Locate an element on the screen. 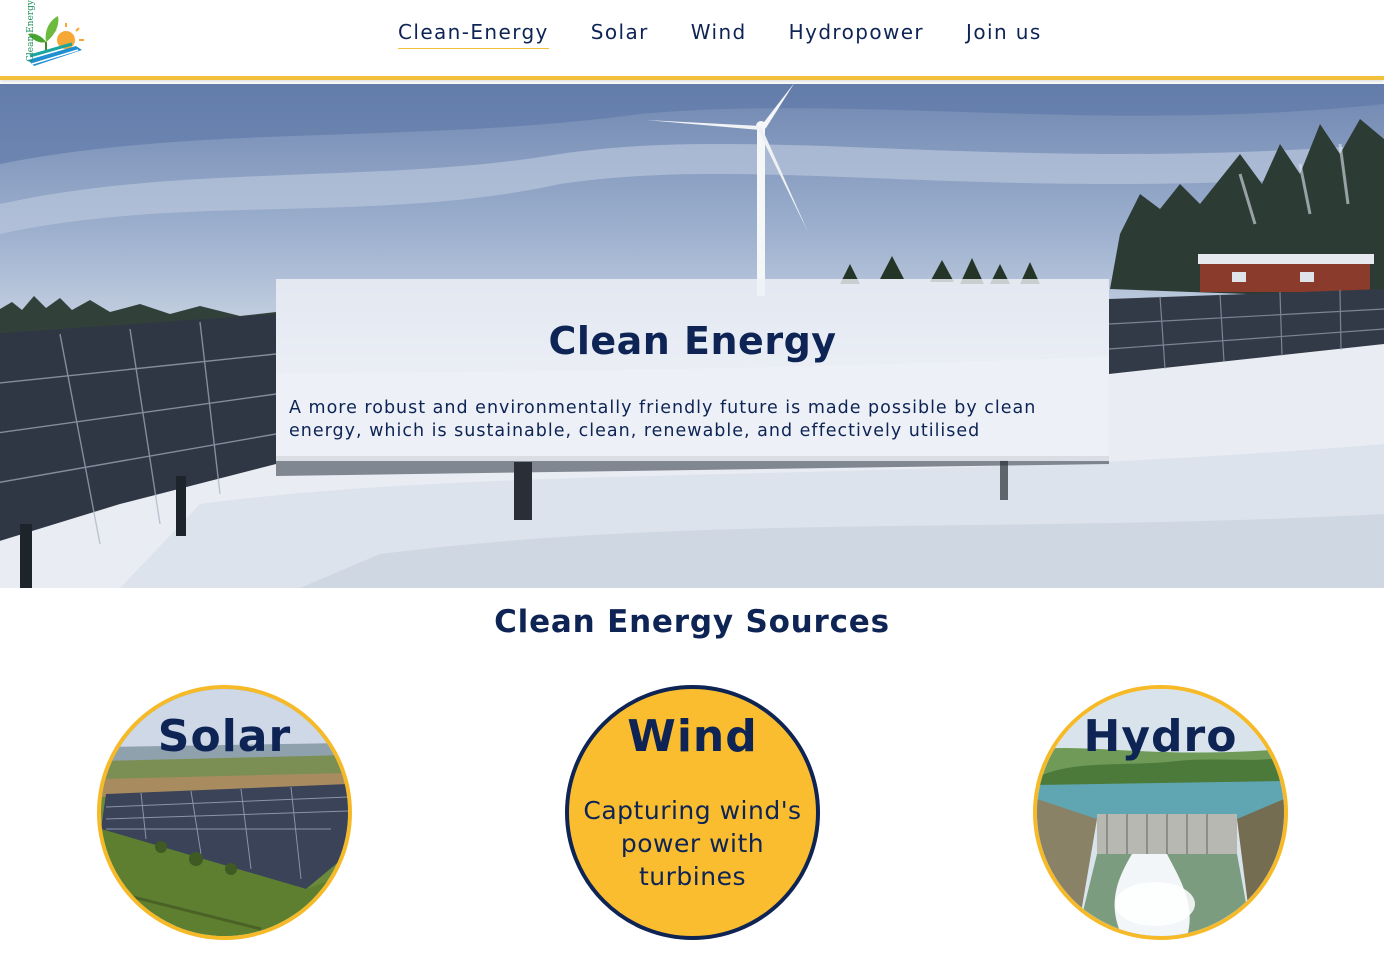 Image resolution: width=1384 pixels, height=968 pixels. hydro-card: Hydro is located at coordinates (1160, 812).